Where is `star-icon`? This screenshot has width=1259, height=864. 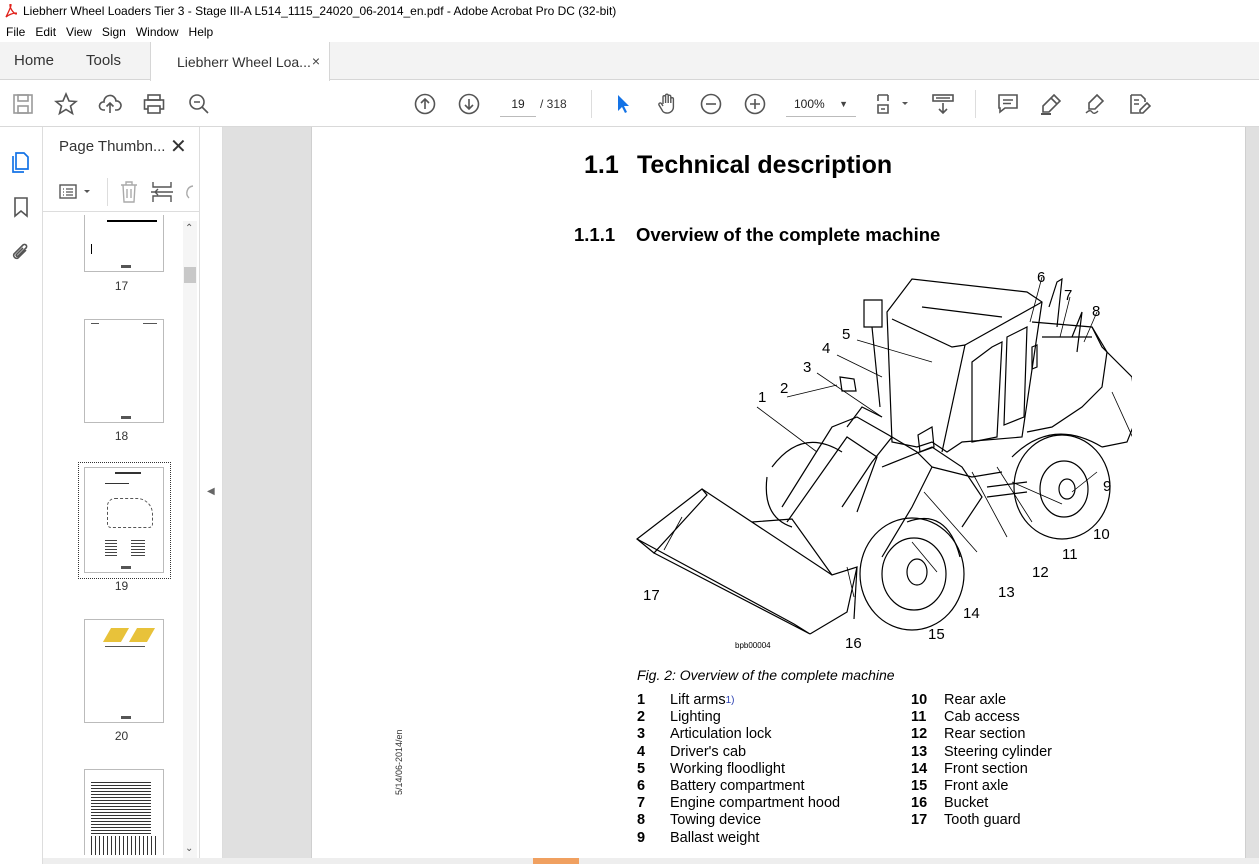
star-icon is located at coordinates (66, 103).